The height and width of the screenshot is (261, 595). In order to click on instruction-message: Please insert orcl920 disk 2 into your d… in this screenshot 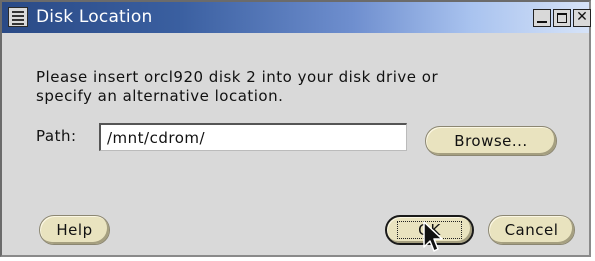, I will do `click(237, 87)`.